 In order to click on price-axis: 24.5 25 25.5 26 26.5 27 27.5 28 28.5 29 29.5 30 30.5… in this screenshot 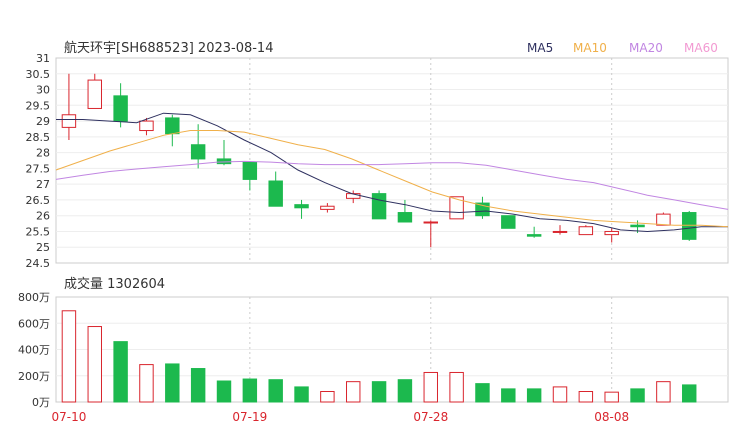, I will do `click(38, 161)`.